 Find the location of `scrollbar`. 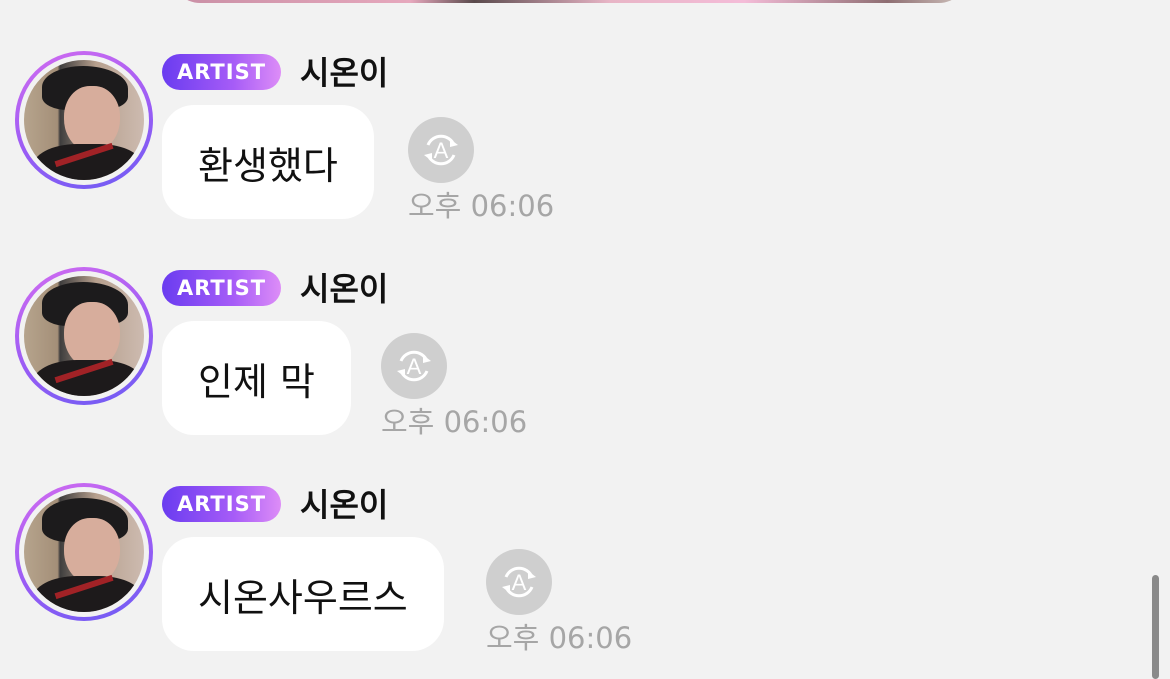

scrollbar is located at coordinates (1155, 627).